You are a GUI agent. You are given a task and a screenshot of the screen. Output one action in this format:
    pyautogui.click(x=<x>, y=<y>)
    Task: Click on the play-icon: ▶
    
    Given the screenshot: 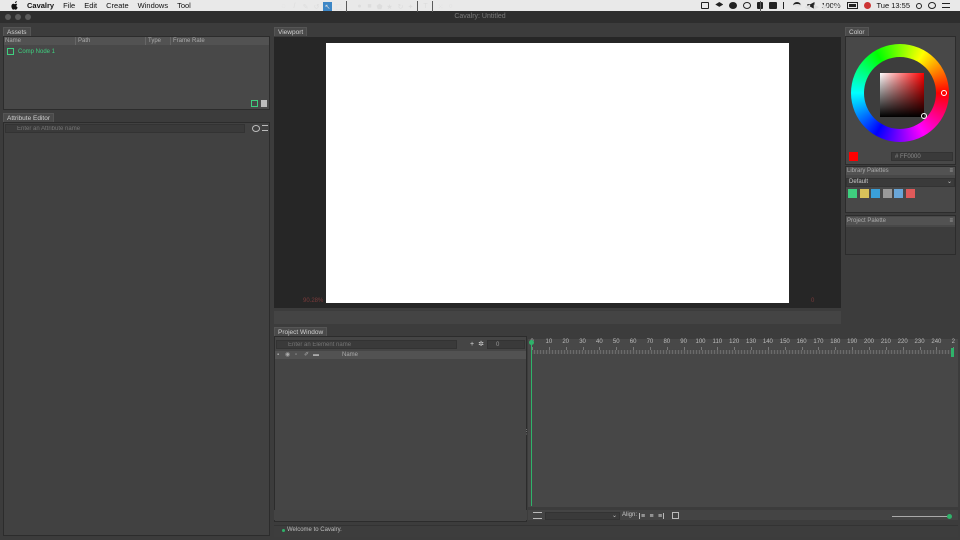 What is the action you would take?
    pyautogui.click(x=816, y=6)
    